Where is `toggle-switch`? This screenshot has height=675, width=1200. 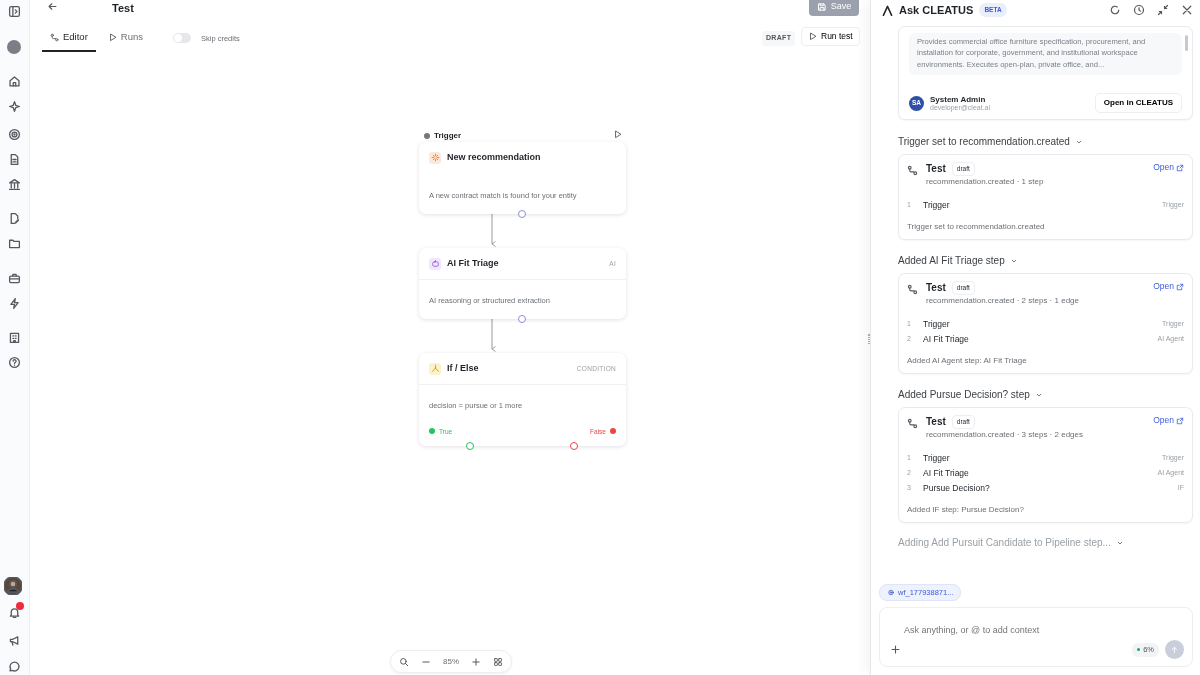
toggle-switch is located at coordinates (182, 38).